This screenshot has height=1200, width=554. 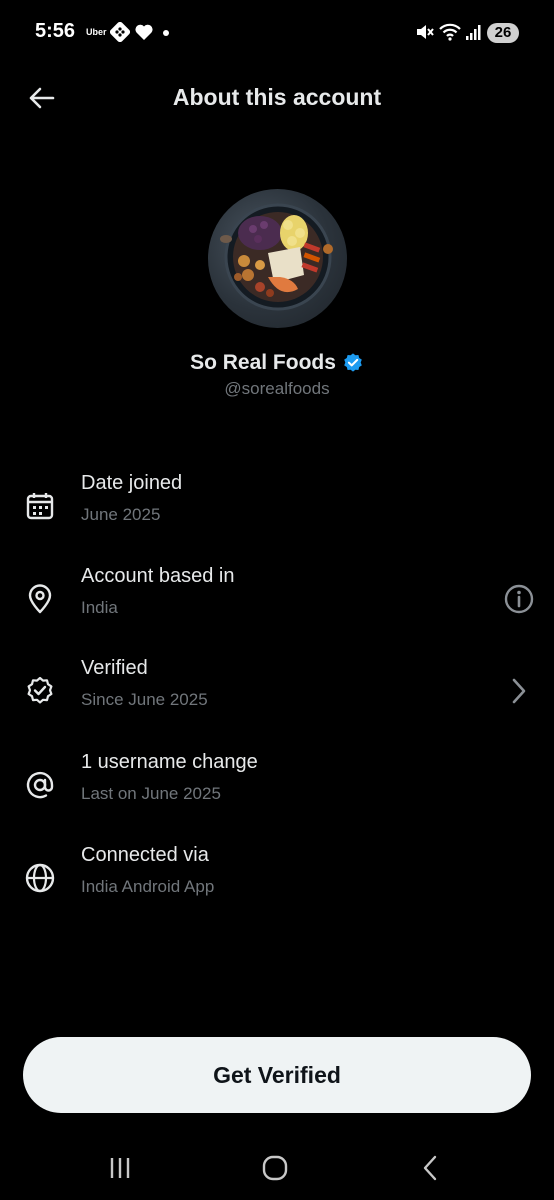 I want to click on row-title: Date joined, so click(x=132, y=483).